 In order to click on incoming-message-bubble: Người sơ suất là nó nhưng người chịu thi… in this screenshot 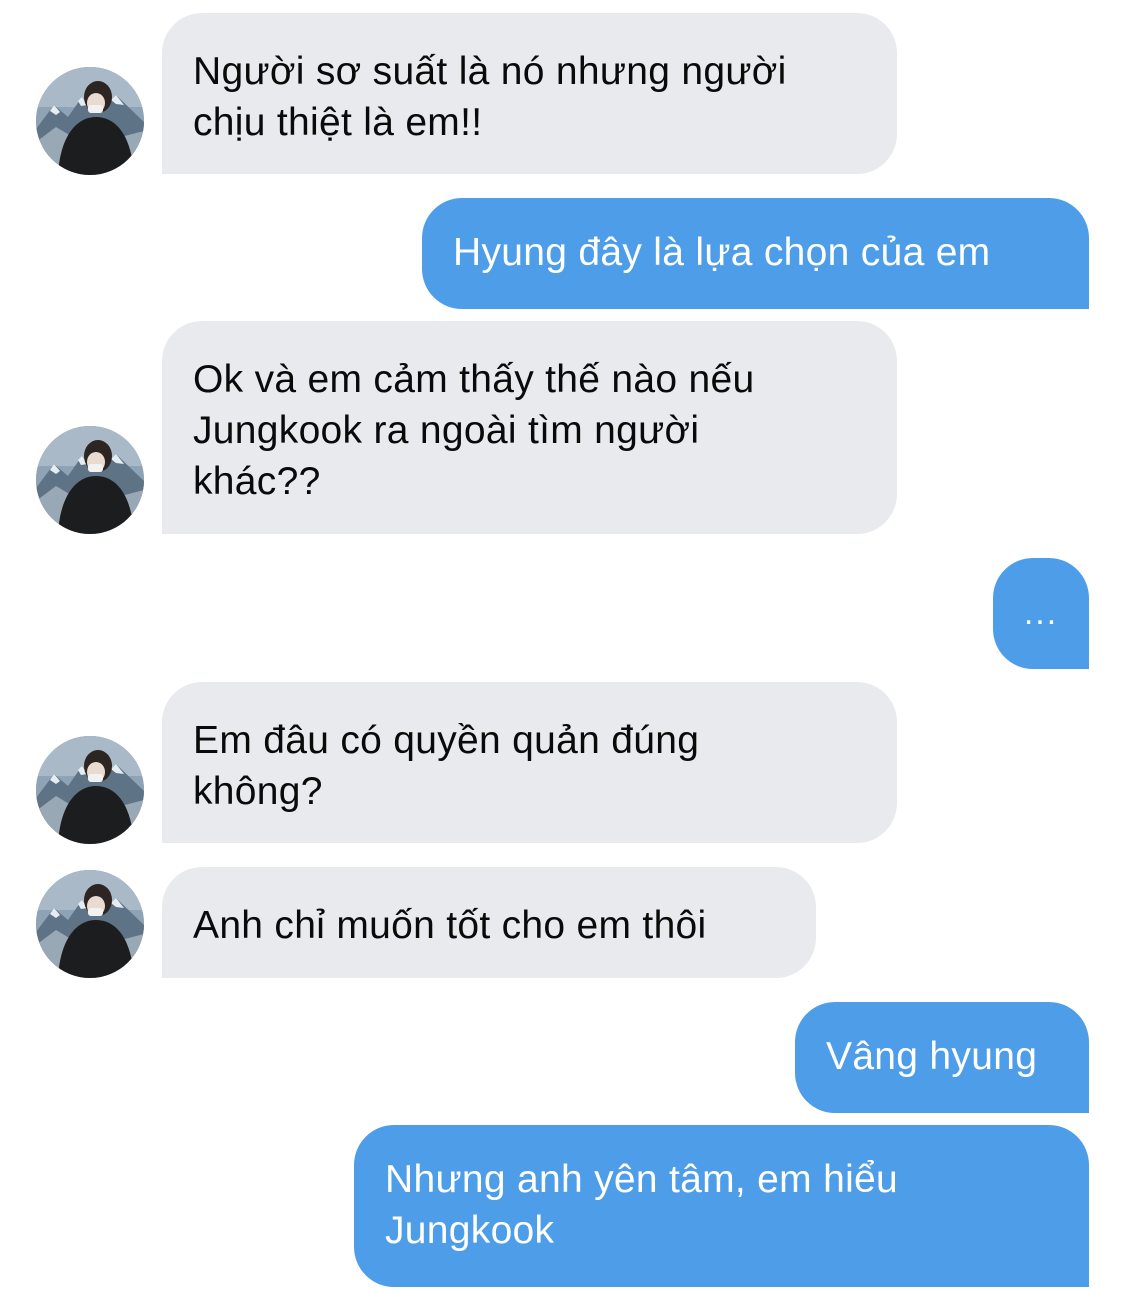, I will do `click(529, 93)`.